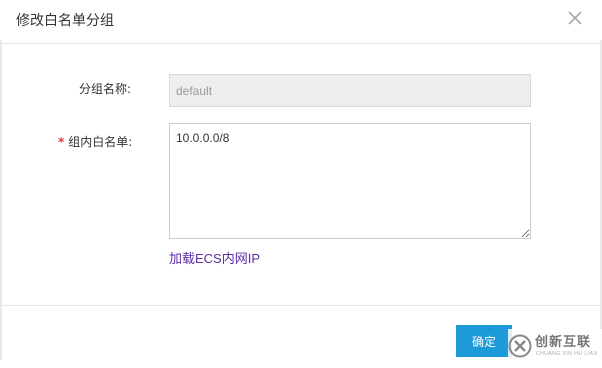 The image size is (602, 368). Describe the element at coordinates (350, 90) in the screenshot. I see `group-name-input` at that location.